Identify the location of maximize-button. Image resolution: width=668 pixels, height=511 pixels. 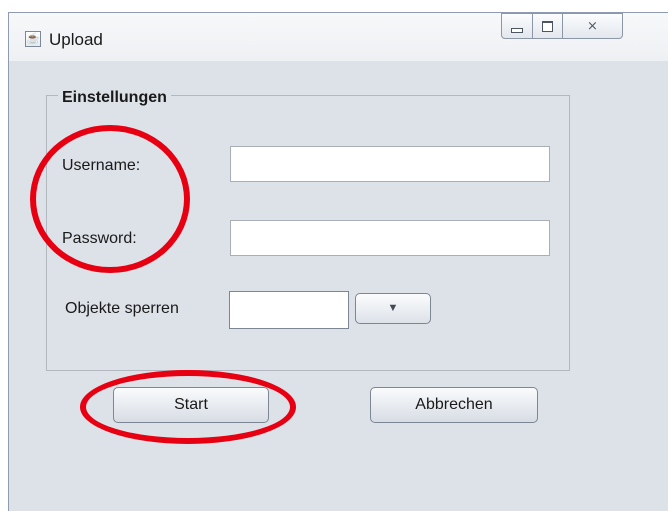
(548, 26).